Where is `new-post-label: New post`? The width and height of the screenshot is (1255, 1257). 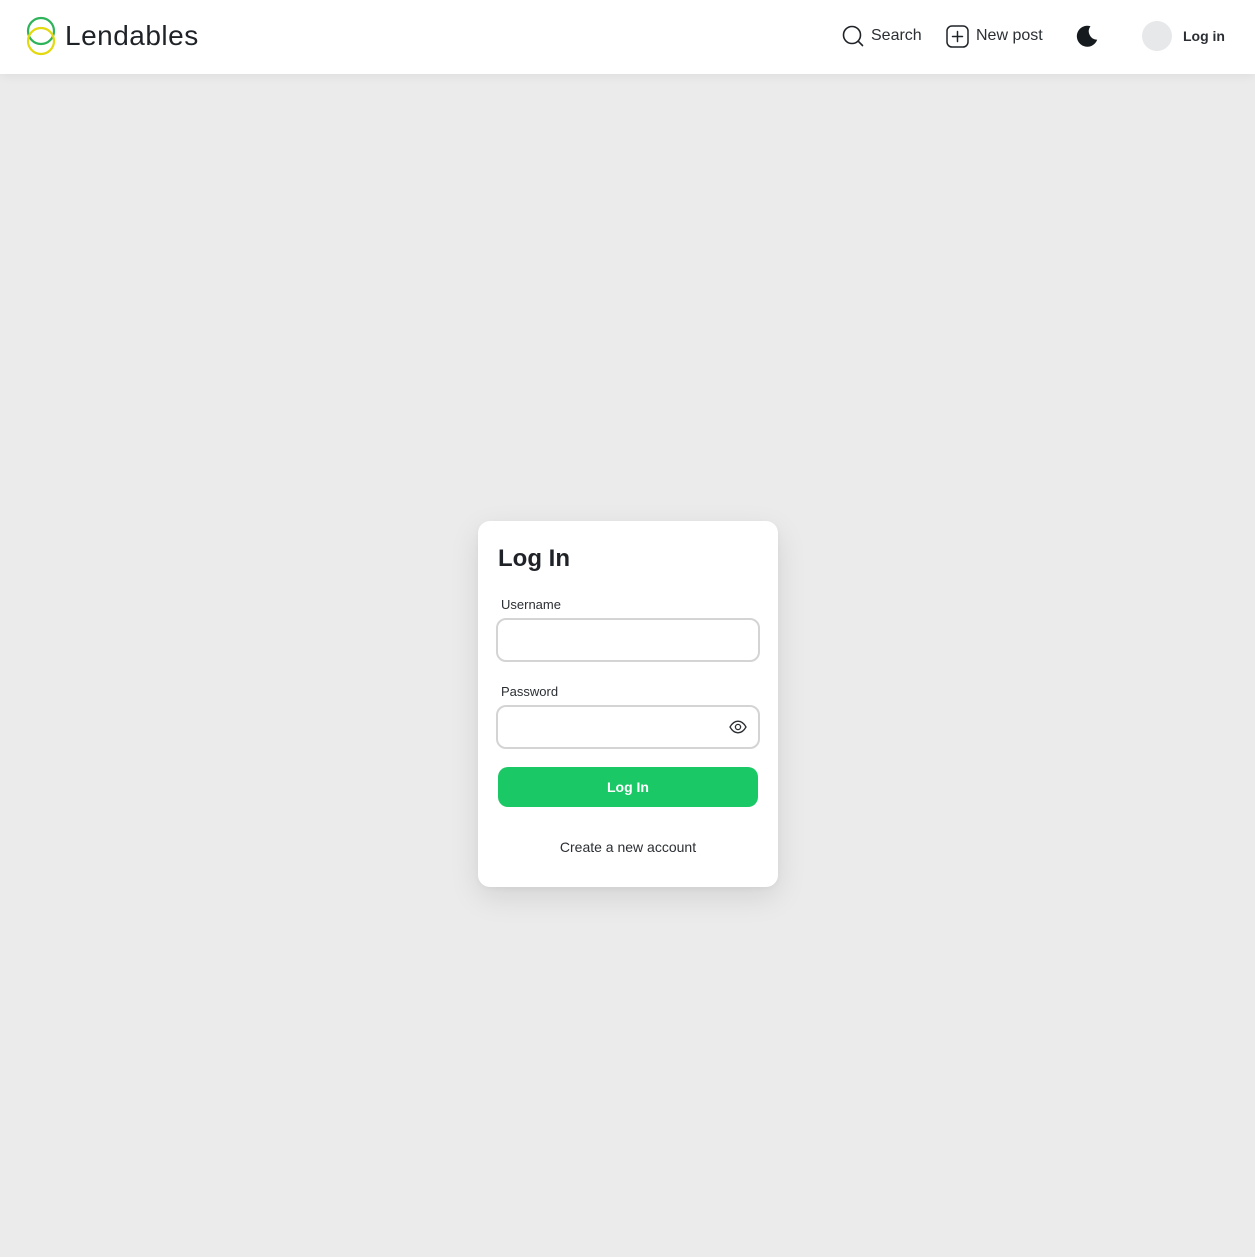
new-post-label: New post is located at coordinates (1009, 35).